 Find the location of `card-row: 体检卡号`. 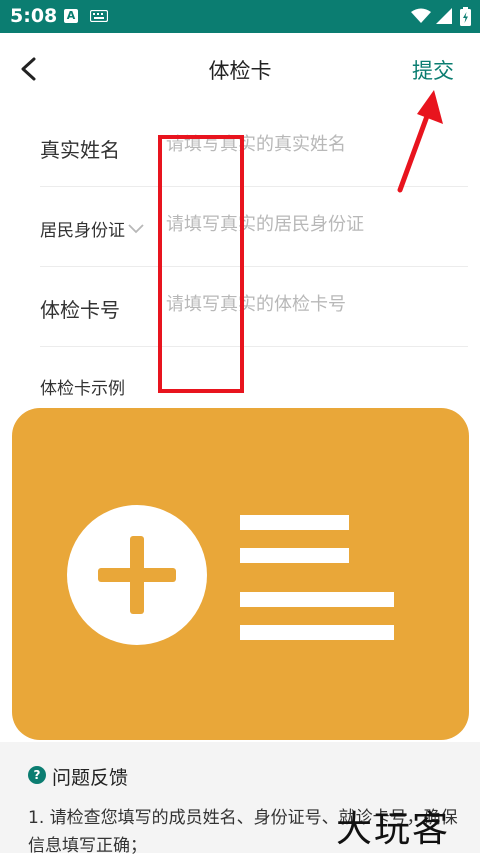

card-row: 体检卡号 is located at coordinates (254, 306).